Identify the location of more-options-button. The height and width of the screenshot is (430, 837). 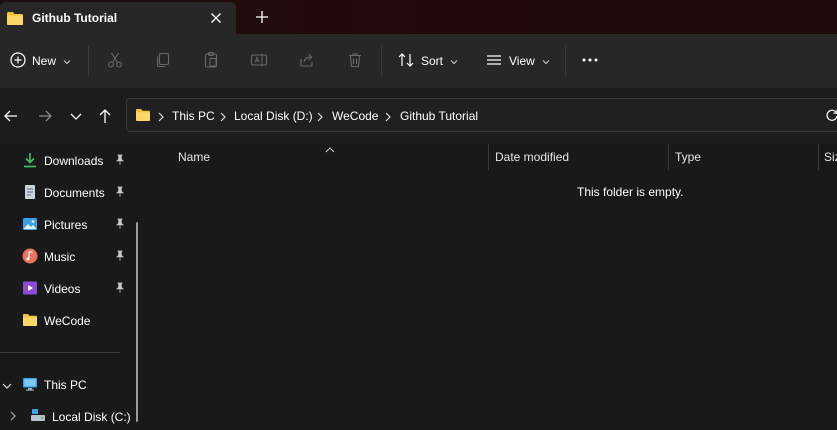
(590, 61).